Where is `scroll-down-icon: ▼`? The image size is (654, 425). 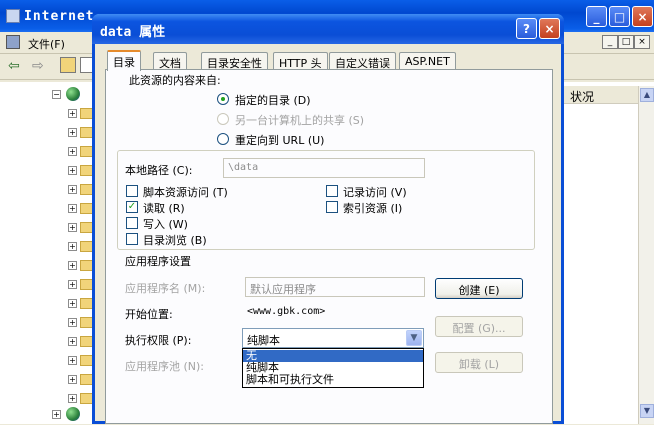 scroll-down-icon: ▼ is located at coordinates (647, 411).